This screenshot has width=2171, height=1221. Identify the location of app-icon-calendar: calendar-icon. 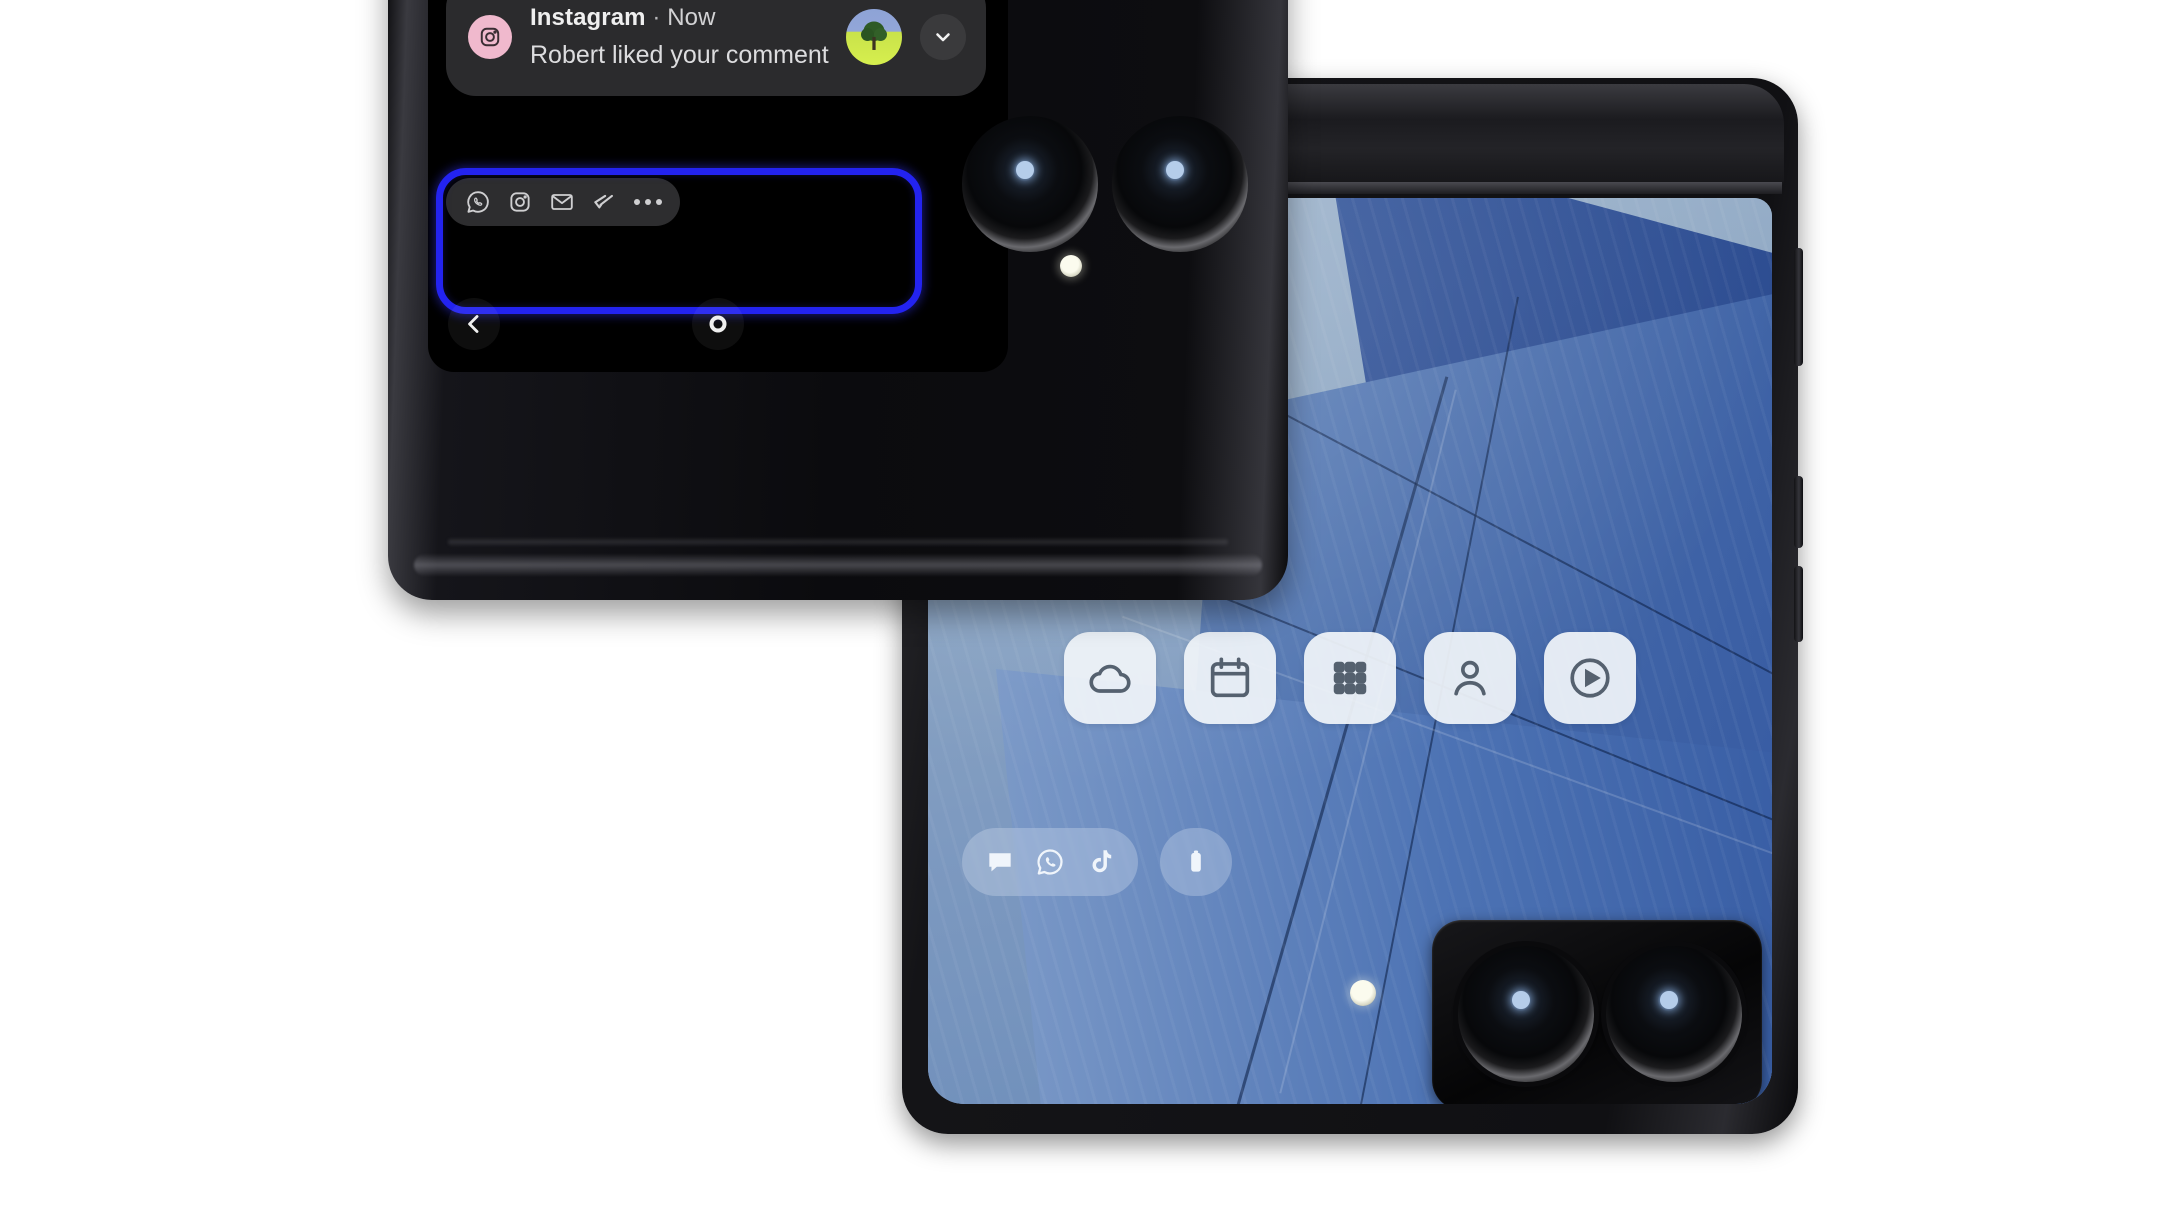
(1230, 678).